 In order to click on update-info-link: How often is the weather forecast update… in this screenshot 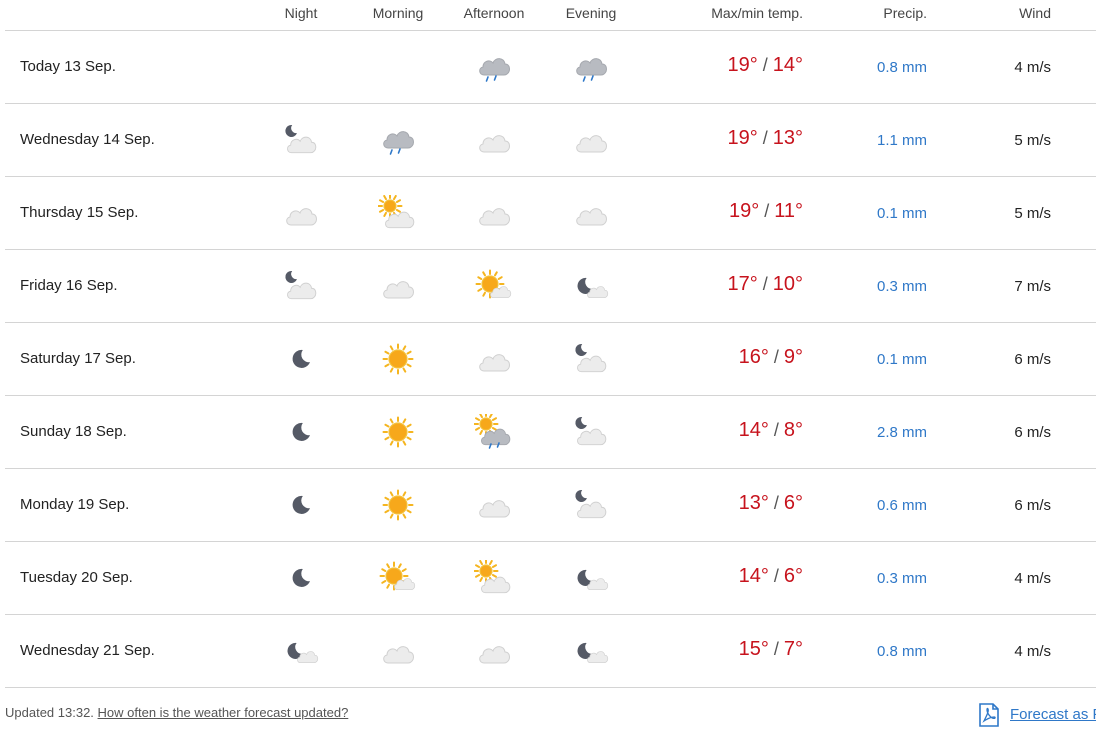, I will do `click(223, 712)`.